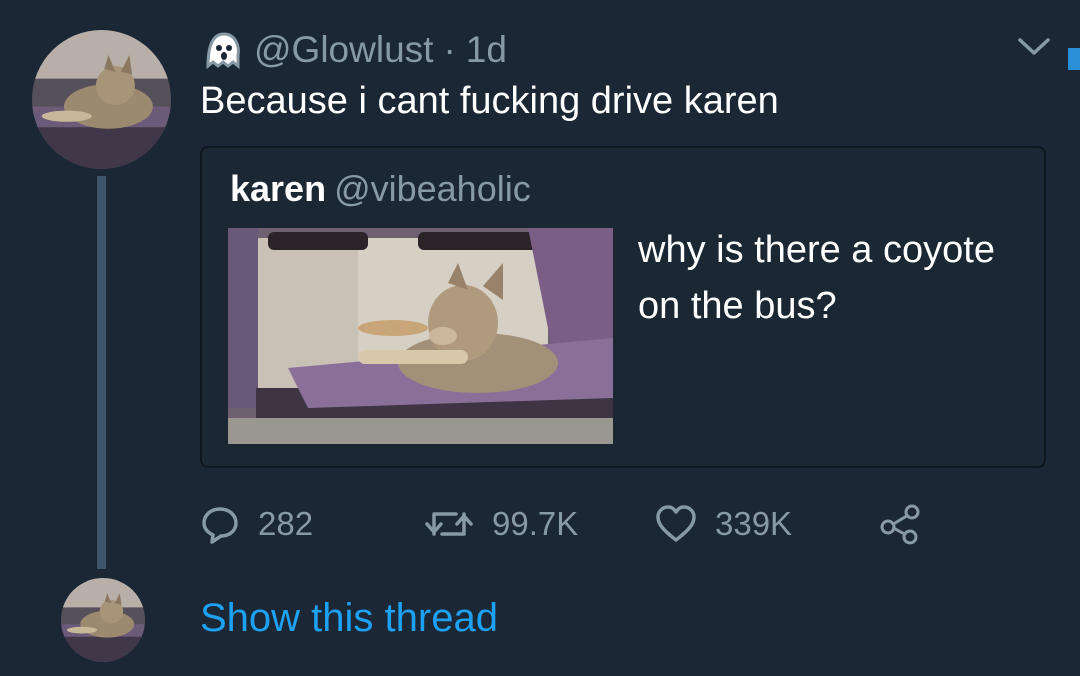 The height and width of the screenshot is (676, 1080). Describe the element at coordinates (1034, 47) in the screenshot. I see `chevron-down-icon` at that location.